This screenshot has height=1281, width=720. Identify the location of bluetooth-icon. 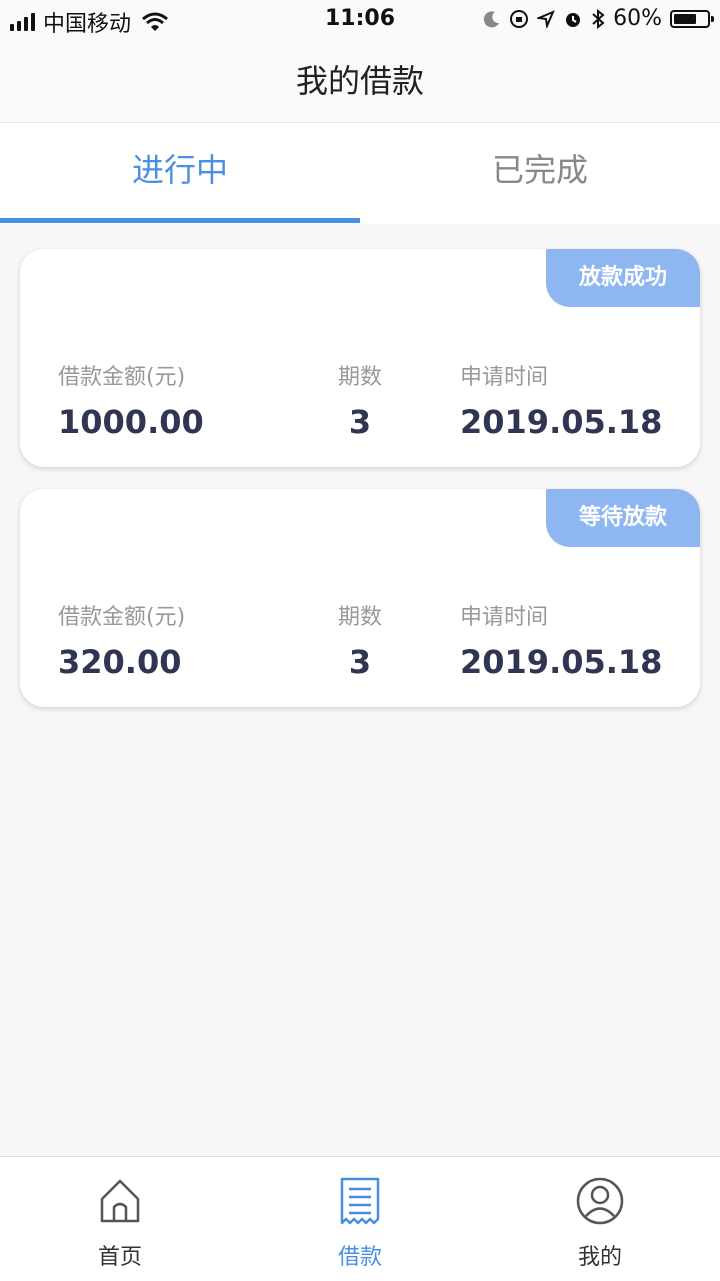
(598, 18).